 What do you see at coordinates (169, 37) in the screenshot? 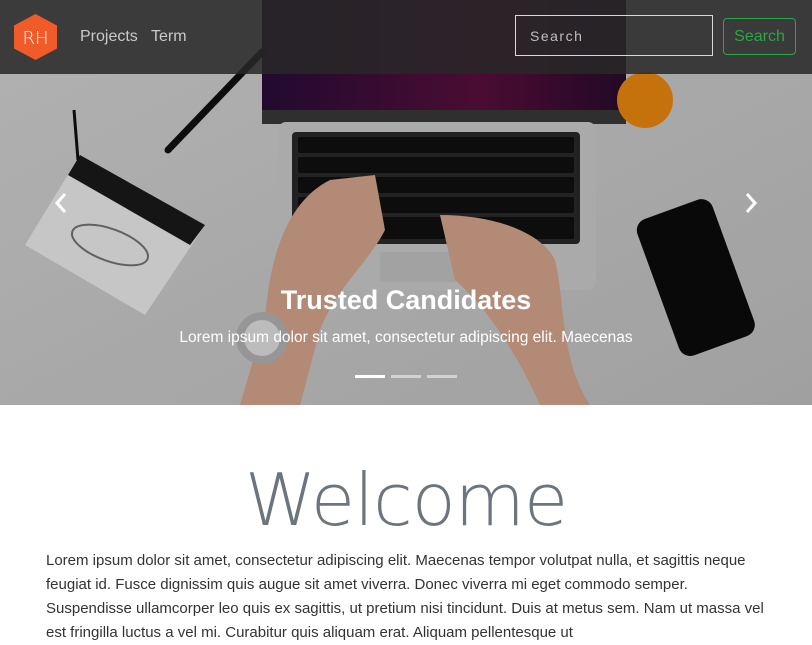
I see `nav-link-term: Term` at bounding box center [169, 37].